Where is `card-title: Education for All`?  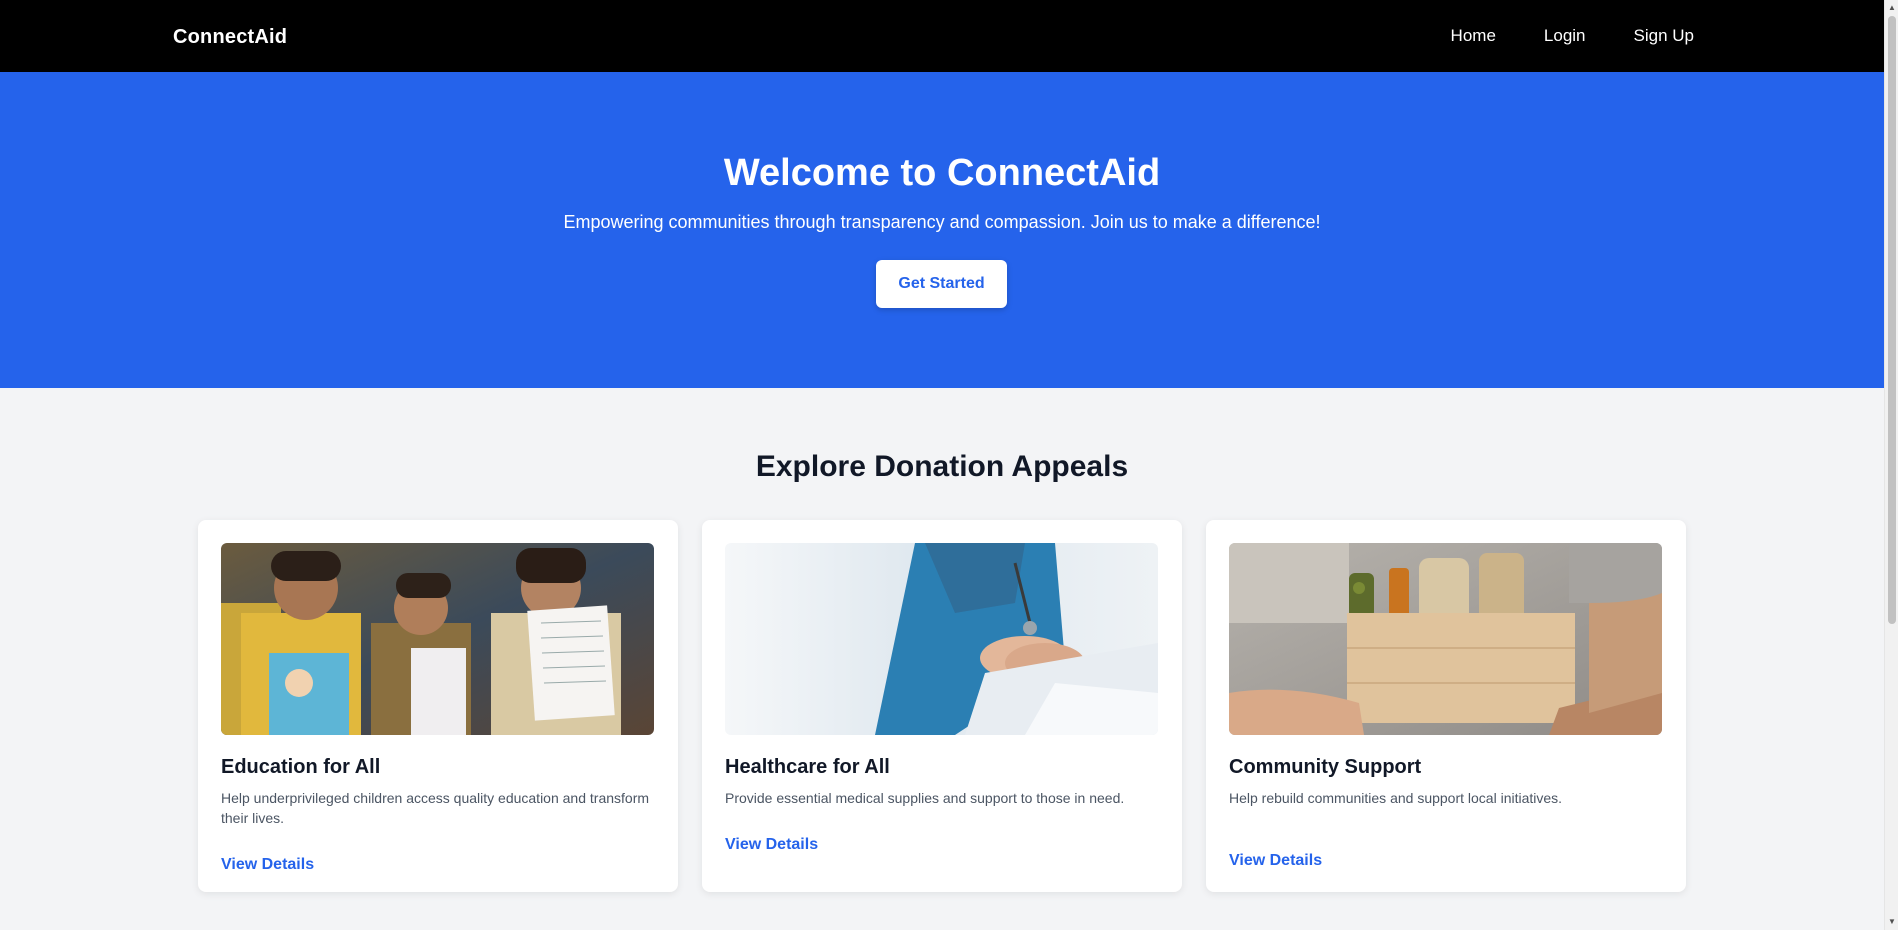 card-title: Education for All is located at coordinates (301, 767).